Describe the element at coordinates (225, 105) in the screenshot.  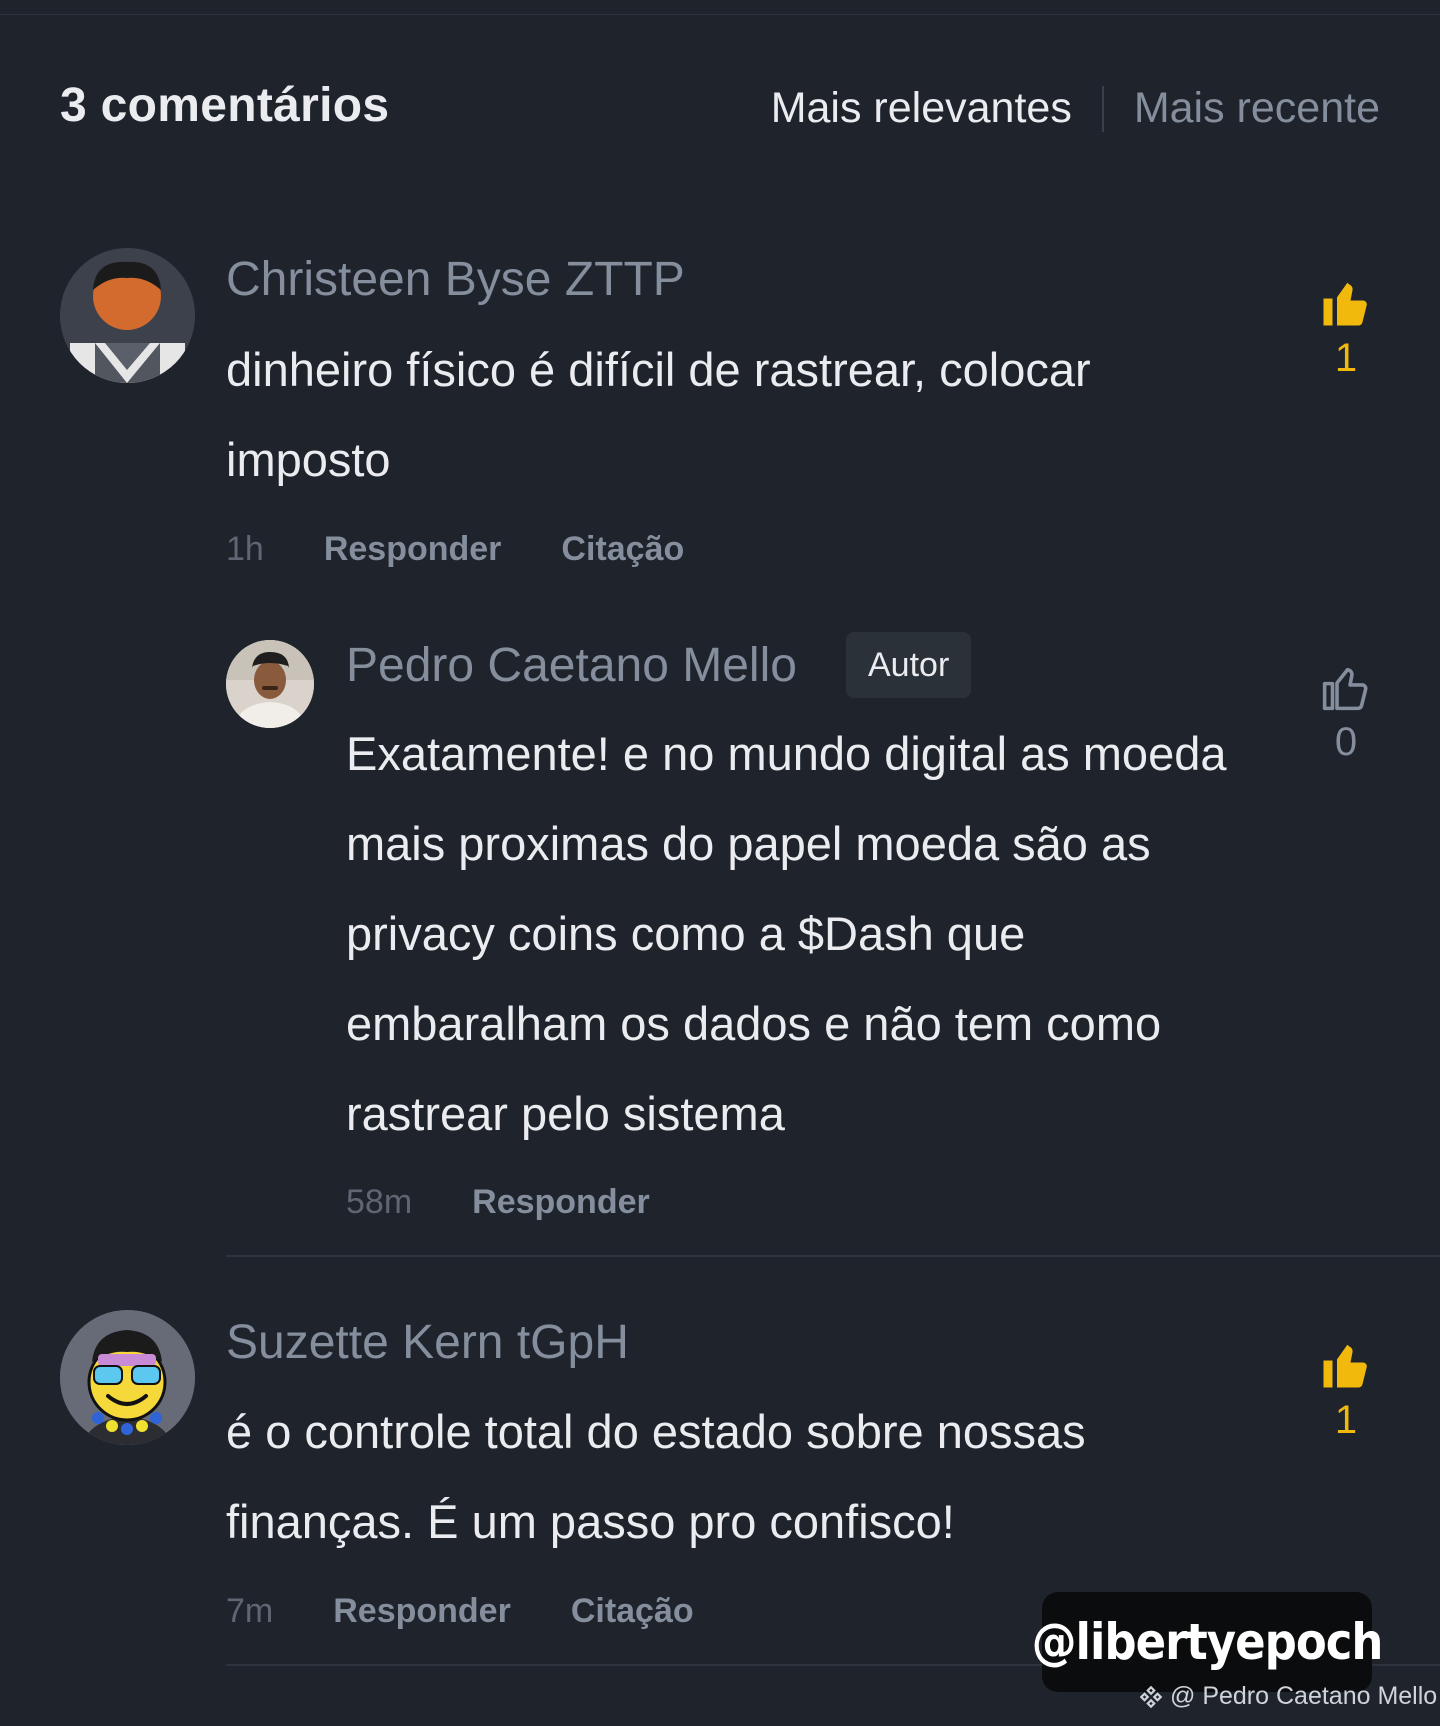
I see `comment-count: 3 comentários` at that location.